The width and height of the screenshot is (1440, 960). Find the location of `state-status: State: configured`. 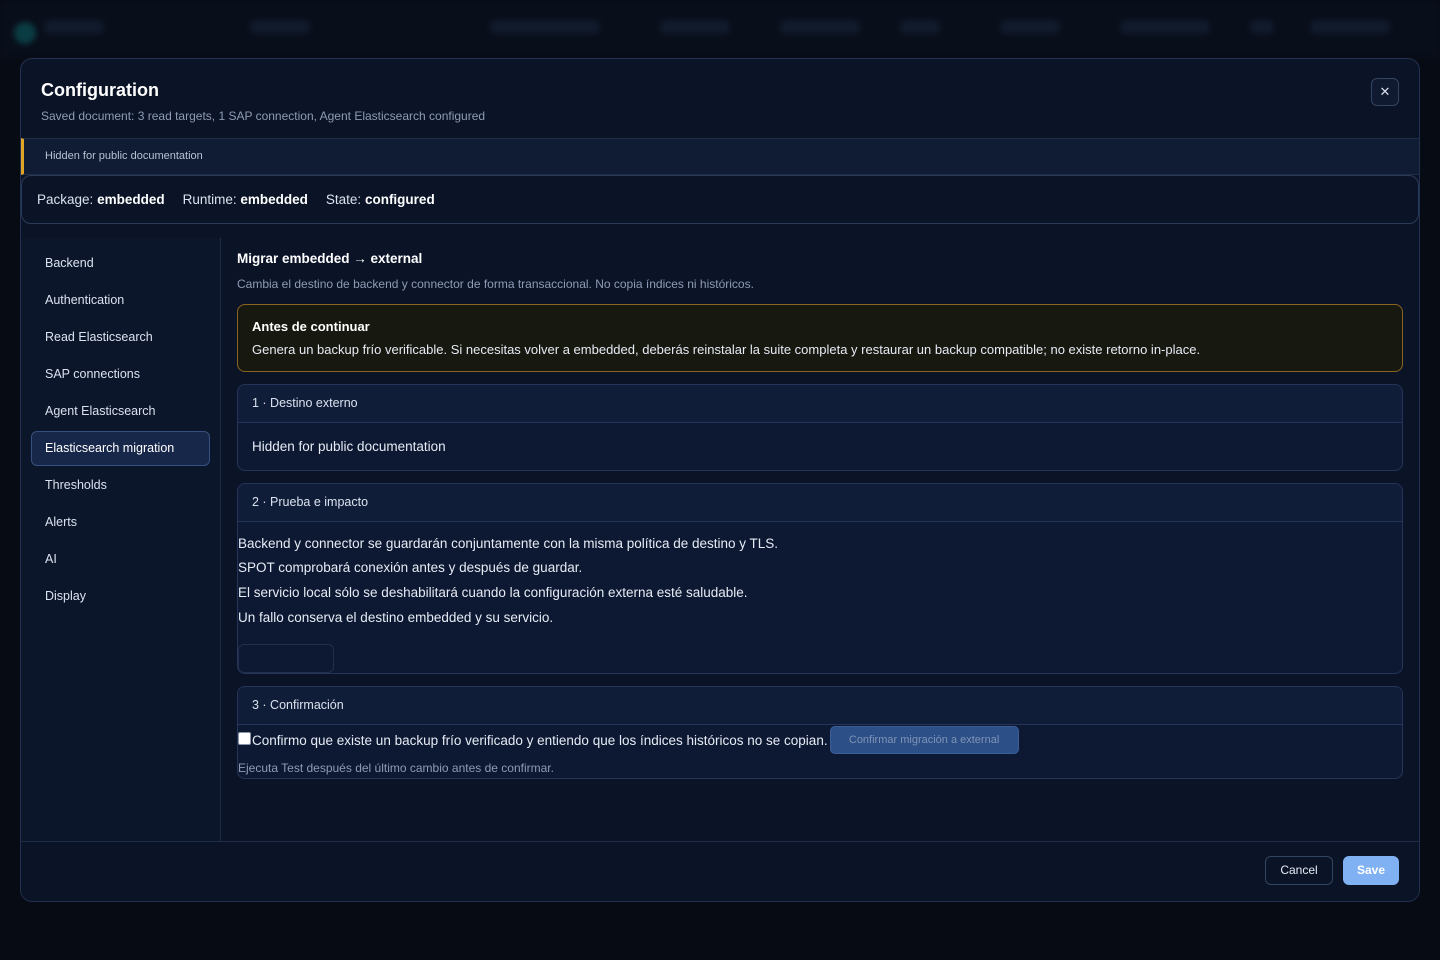

state-status: State: configured is located at coordinates (380, 199).